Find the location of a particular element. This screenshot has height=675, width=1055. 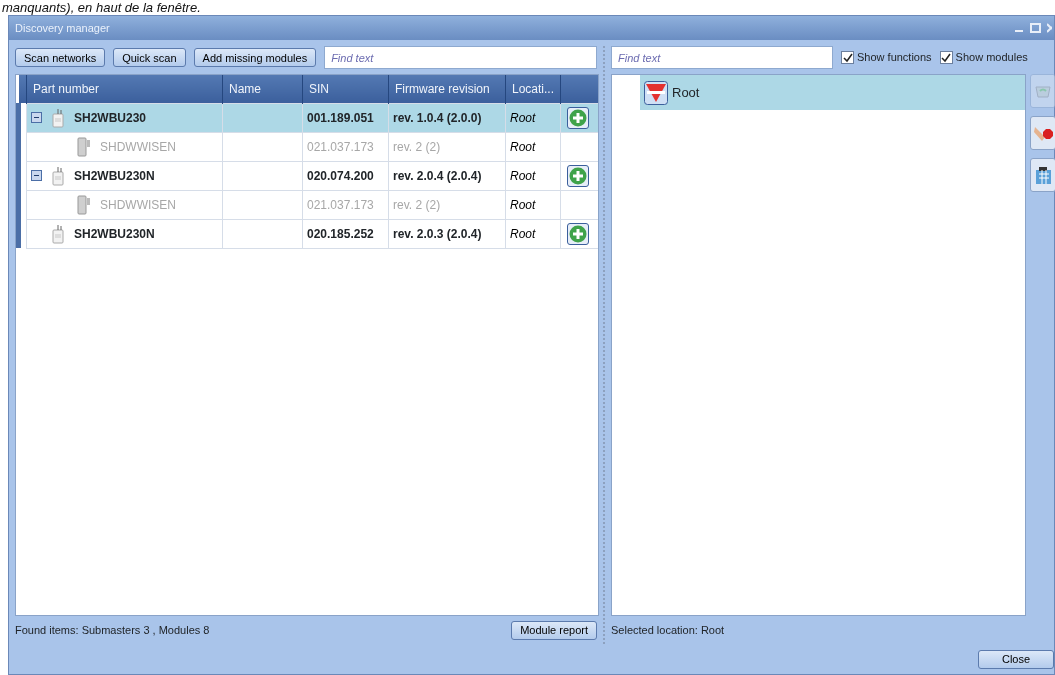

found-items-text: Found items: Submasters 3 , Modules 8 is located at coordinates (112, 630).